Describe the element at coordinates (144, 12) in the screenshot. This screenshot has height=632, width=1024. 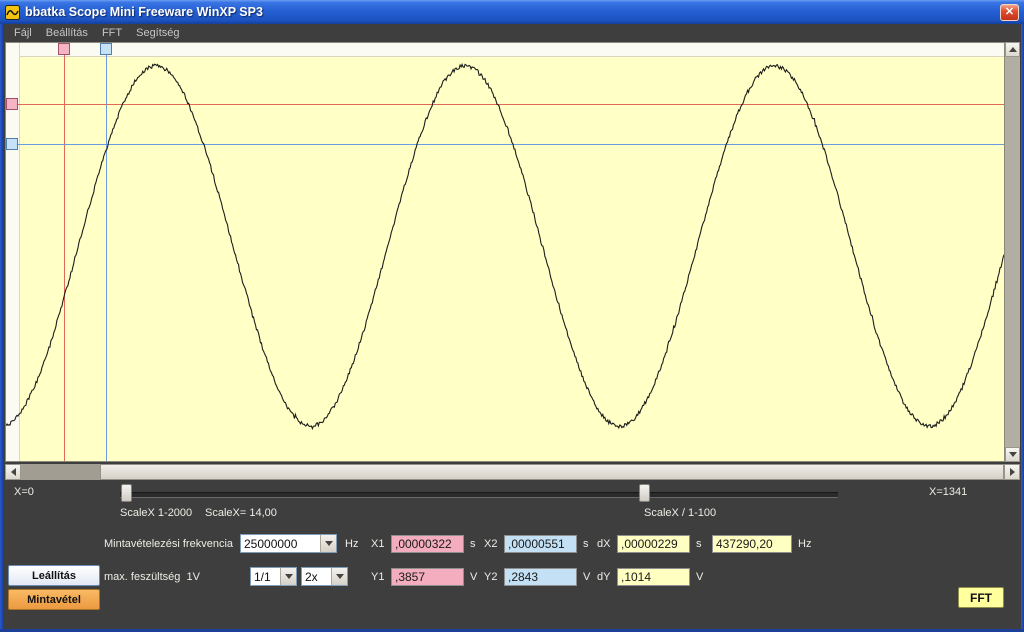
I see `window-title: bbatka Scope Mini Freeware WinXP SP3` at that location.